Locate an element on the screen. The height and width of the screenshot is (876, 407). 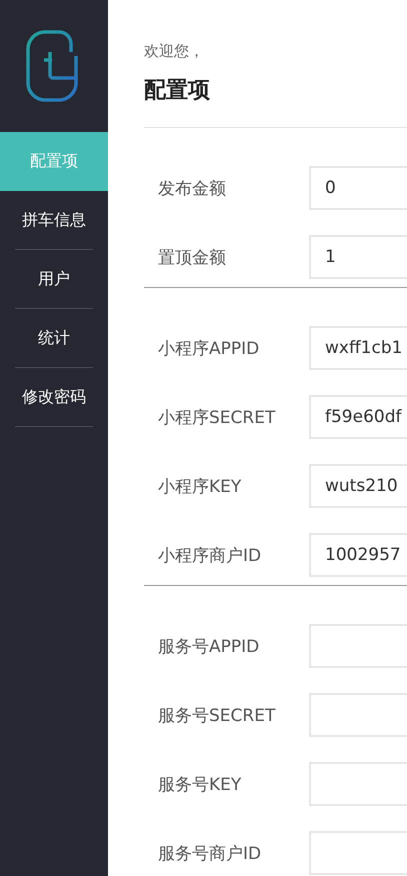
greeting-text: 欢迎您， is located at coordinates (174, 51).